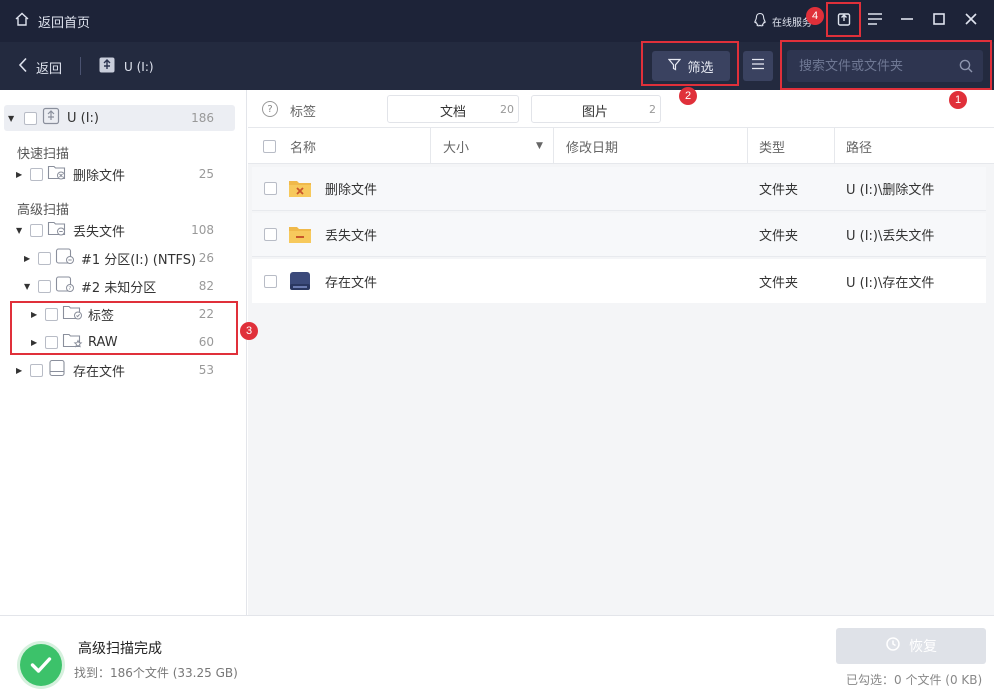 This screenshot has width=994, height=696. I want to click on tree-item-lost-files: ▼ 丢失文件 108, so click(123, 230).